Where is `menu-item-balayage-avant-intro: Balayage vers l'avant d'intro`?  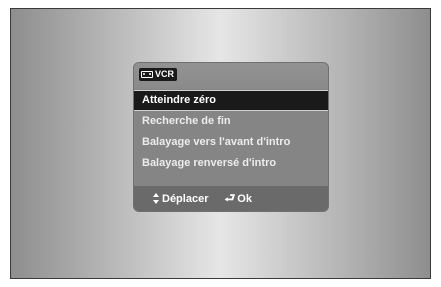
menu-item-balayage-avant-intro: Balayage vers l'avant d'intro is located at coordinates (231, 142).